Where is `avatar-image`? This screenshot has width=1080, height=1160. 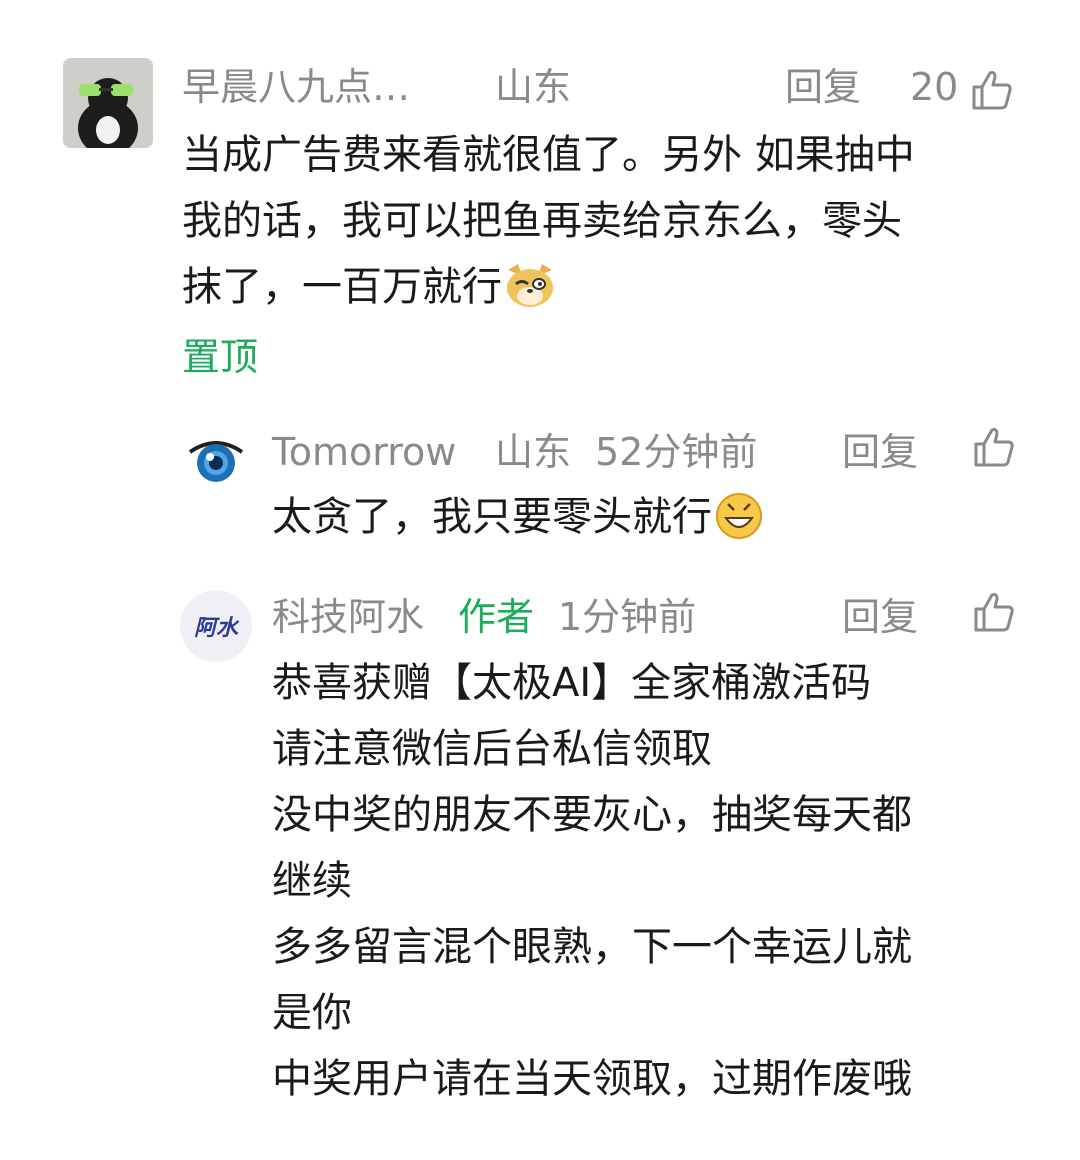
avatar-image is located at coordinates (108, 103).